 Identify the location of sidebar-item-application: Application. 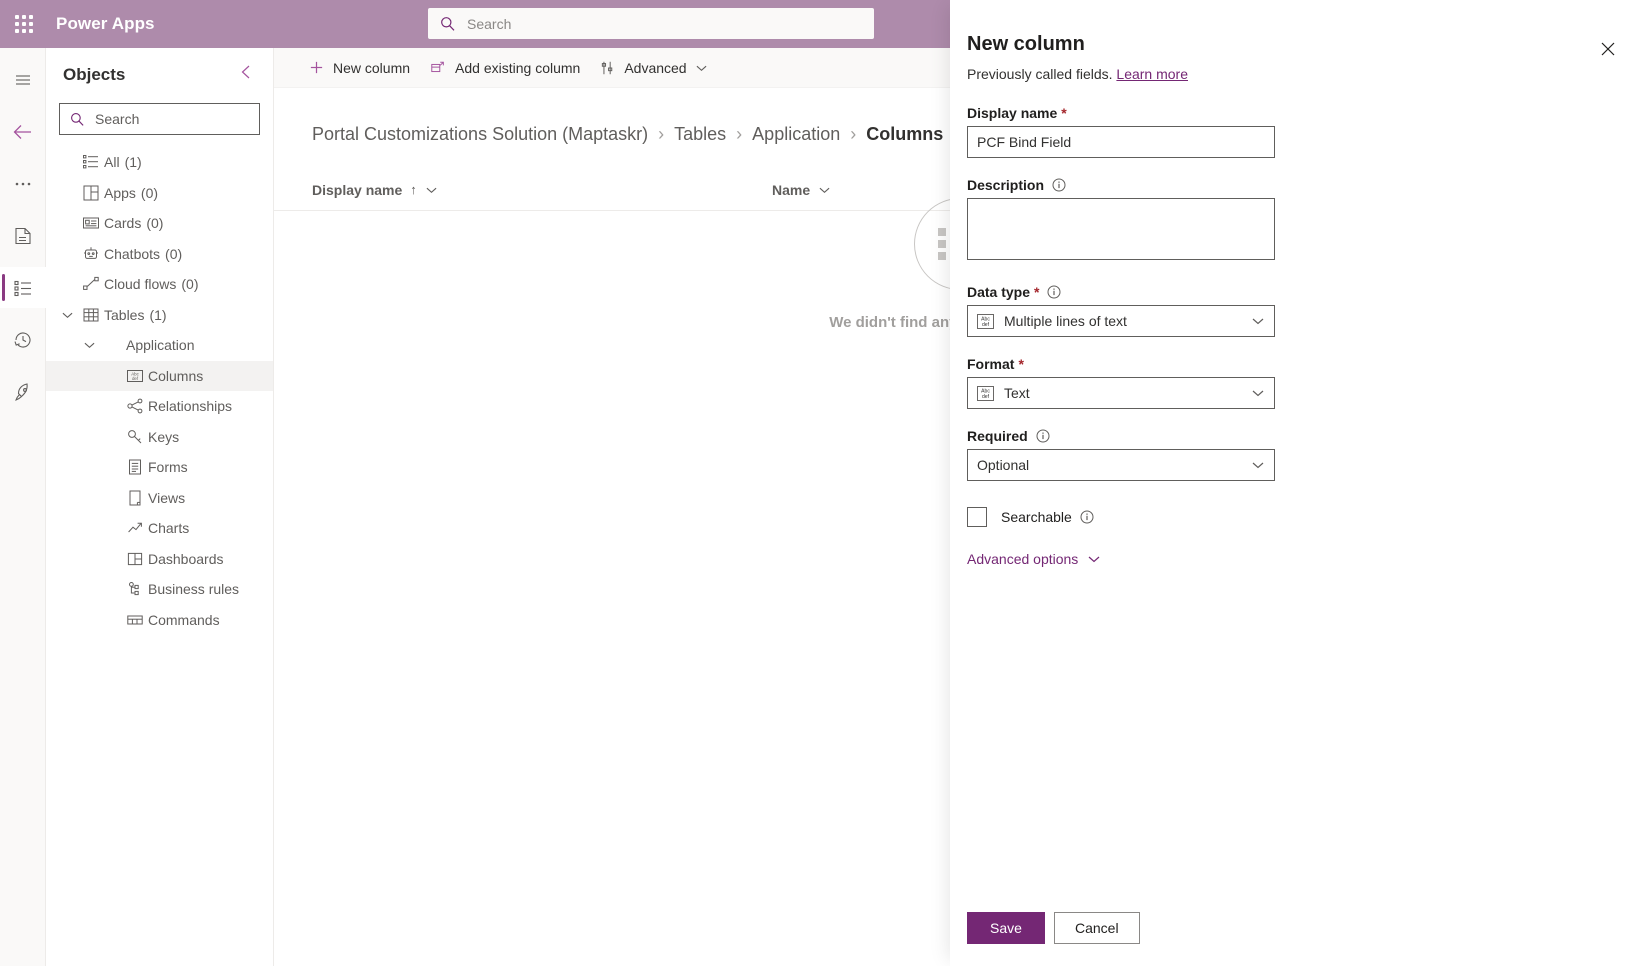
(159, 345).